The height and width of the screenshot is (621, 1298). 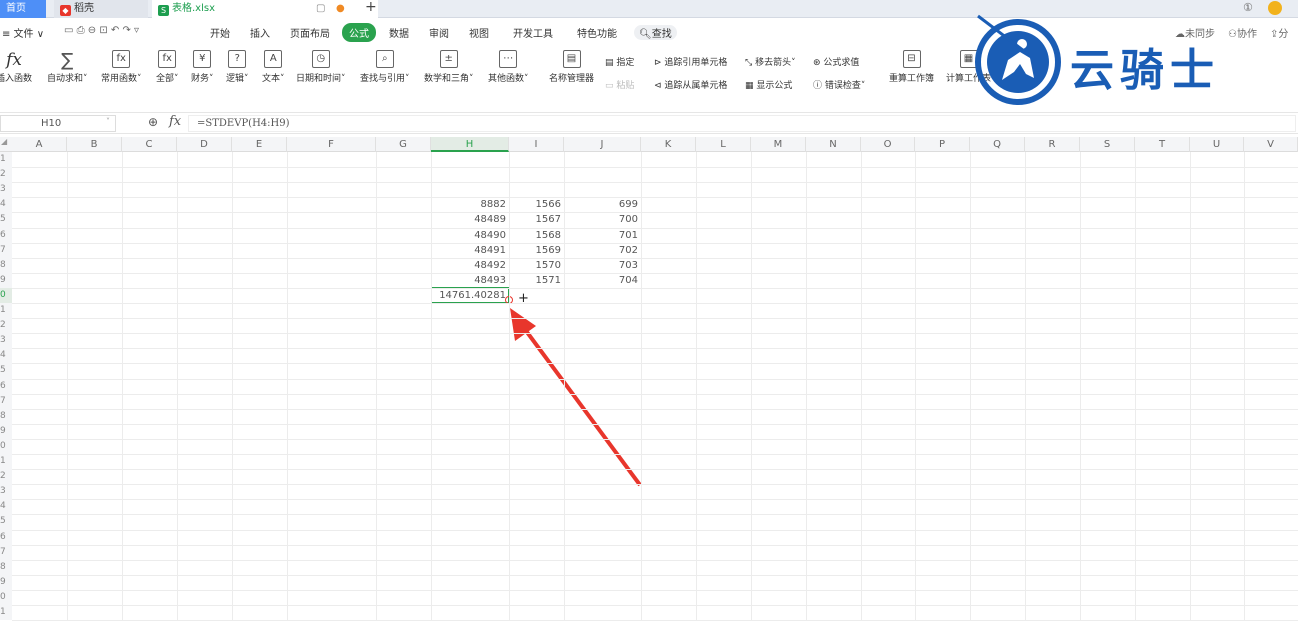 What do you see at coordinates (536, 204) in the screenshot?
I see `cell-I4: 1566` at bounding box center [536, 204].